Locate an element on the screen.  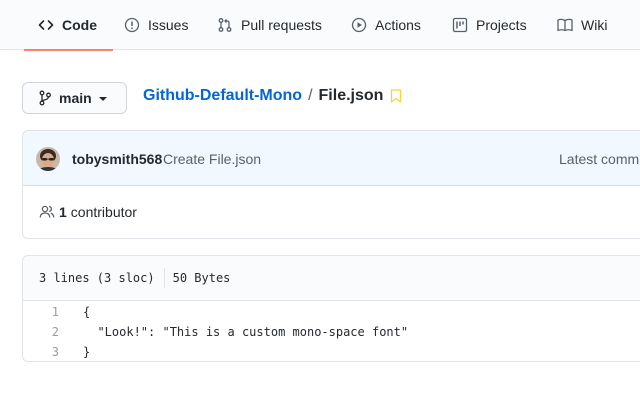
tab-label: Projects is located at coordinates (501, 25).